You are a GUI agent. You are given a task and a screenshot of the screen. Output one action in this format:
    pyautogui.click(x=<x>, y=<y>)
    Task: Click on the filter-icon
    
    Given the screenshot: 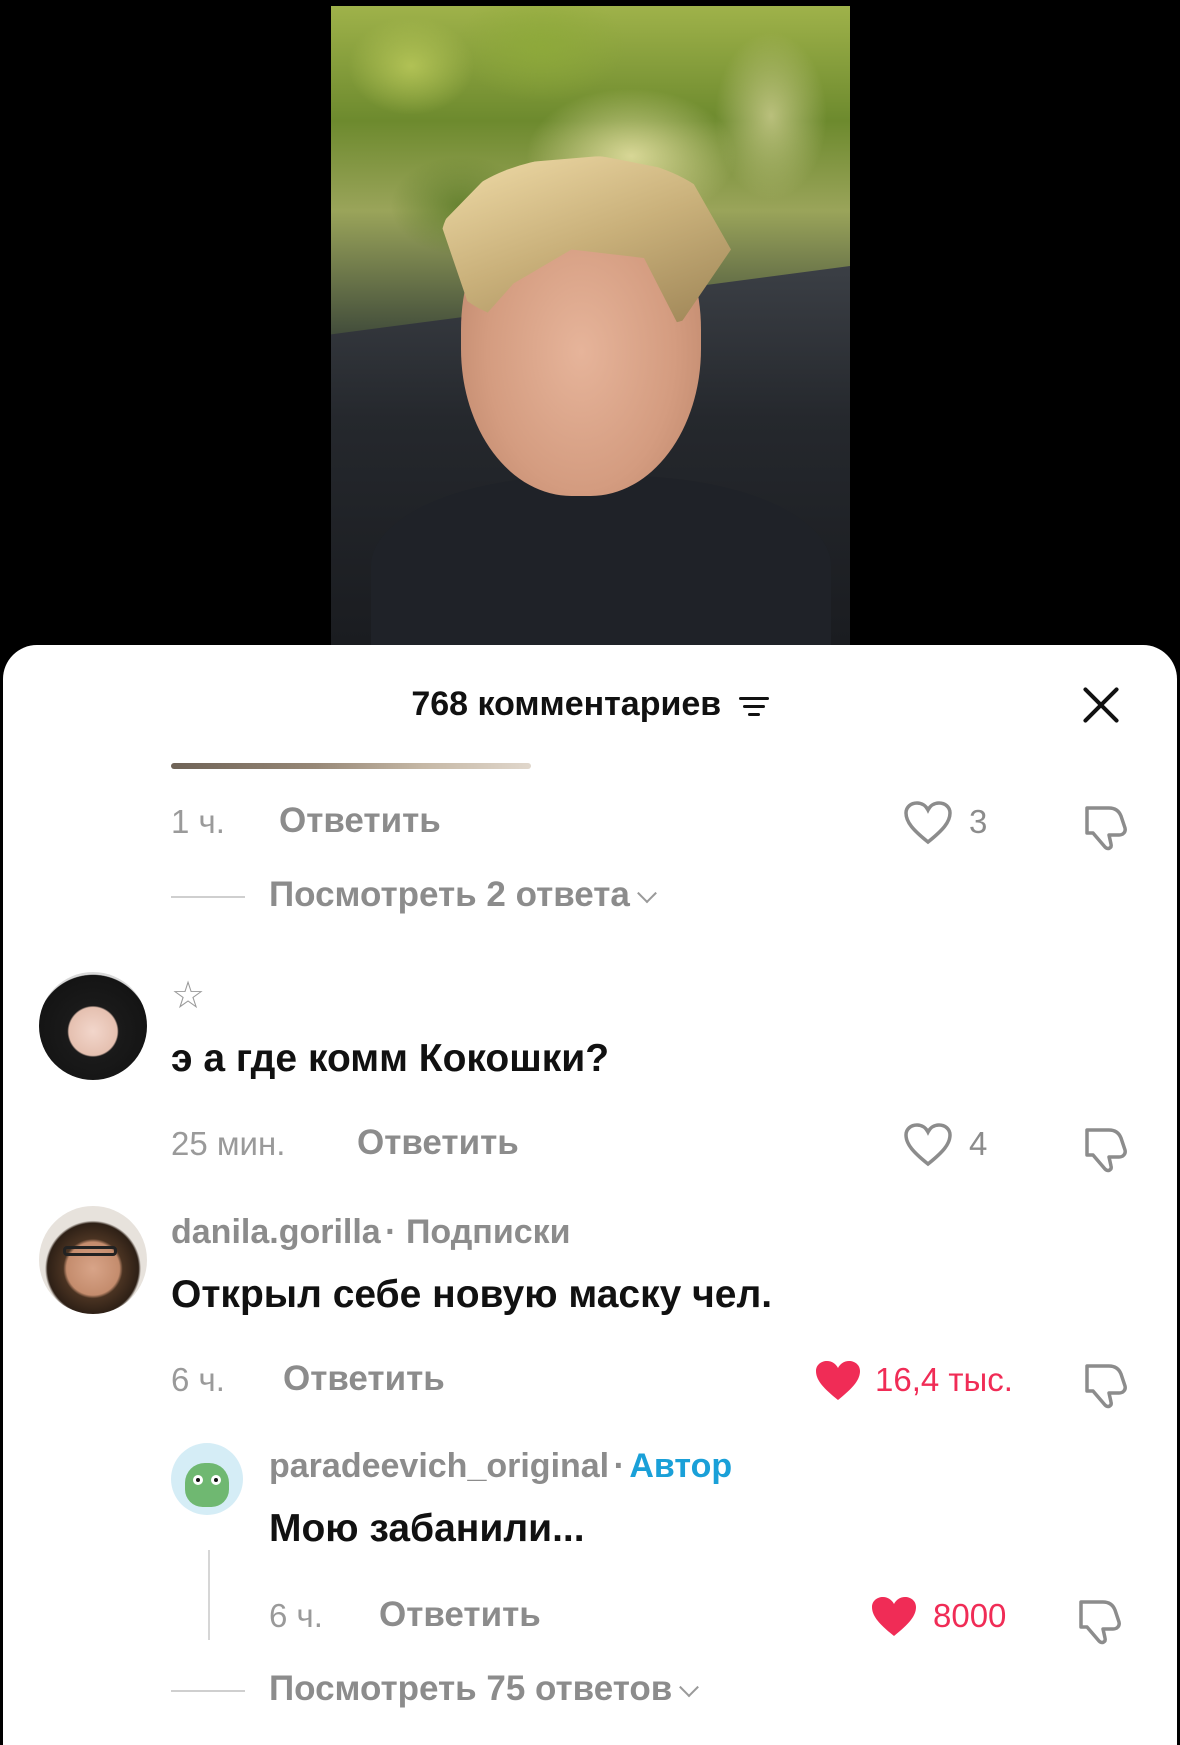 What is the action you would take?
    pyautogui.click(x=753, y=706)
    